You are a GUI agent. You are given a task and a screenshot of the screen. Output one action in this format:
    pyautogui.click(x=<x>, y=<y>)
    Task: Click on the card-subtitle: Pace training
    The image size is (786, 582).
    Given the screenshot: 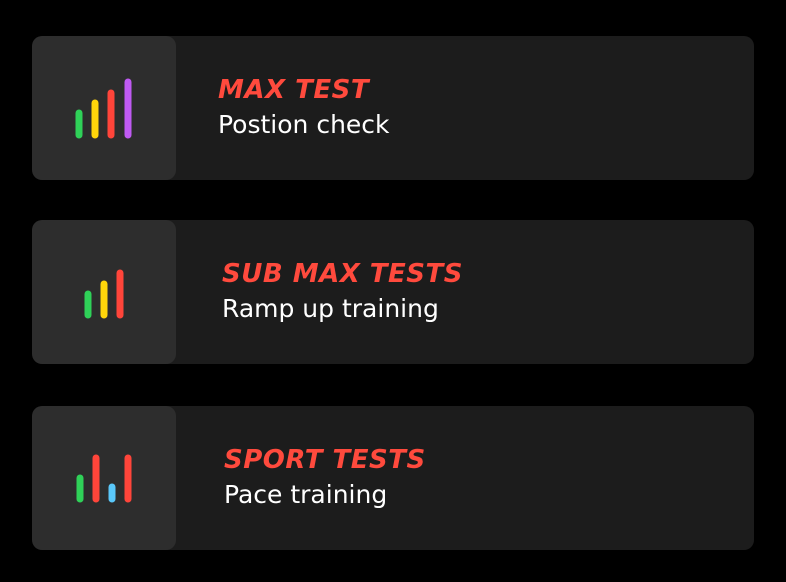 What is the action you would take?
    pyautogui.click(x=306, y=494)
    